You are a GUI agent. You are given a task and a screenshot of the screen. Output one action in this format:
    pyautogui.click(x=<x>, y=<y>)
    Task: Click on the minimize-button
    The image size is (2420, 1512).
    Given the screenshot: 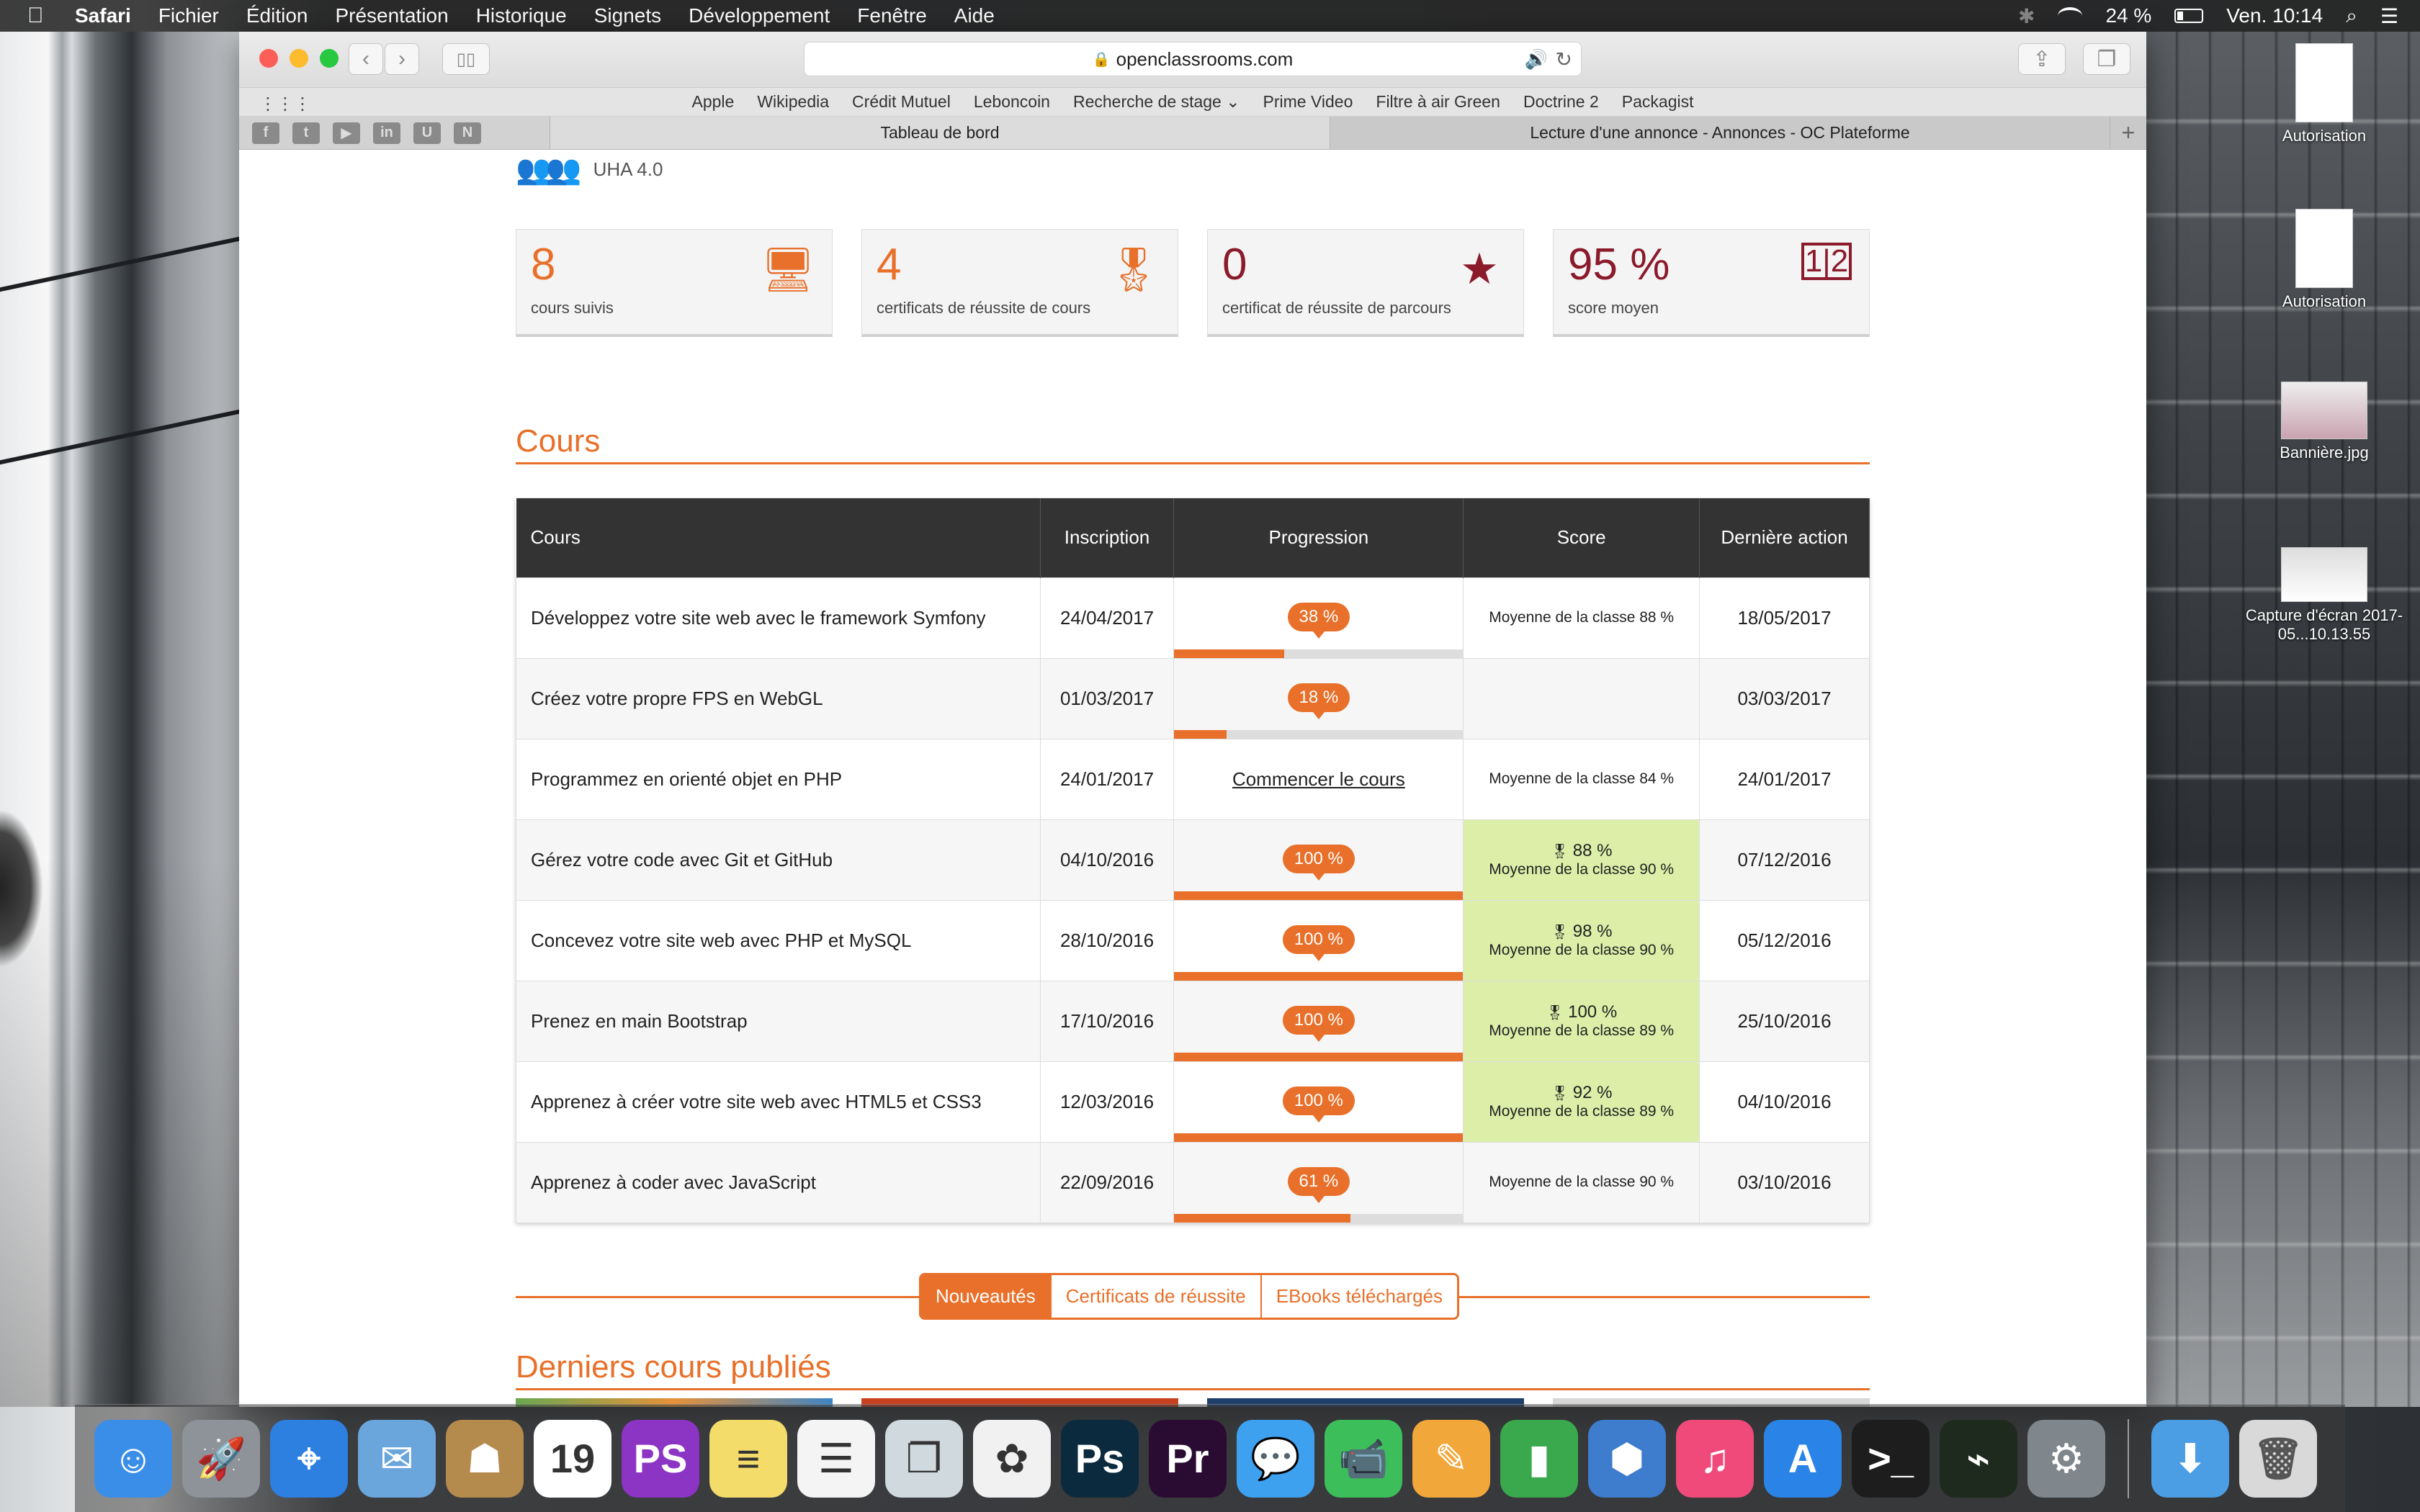 What is the action you would take?
    pyautogui.click(x=299, y=58)
    